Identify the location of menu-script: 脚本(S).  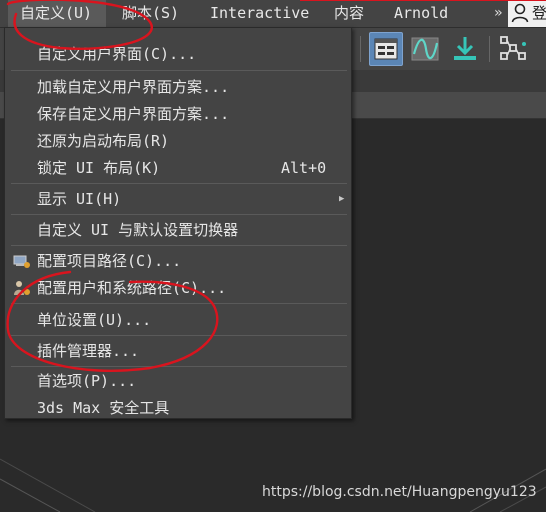
(150, 13).